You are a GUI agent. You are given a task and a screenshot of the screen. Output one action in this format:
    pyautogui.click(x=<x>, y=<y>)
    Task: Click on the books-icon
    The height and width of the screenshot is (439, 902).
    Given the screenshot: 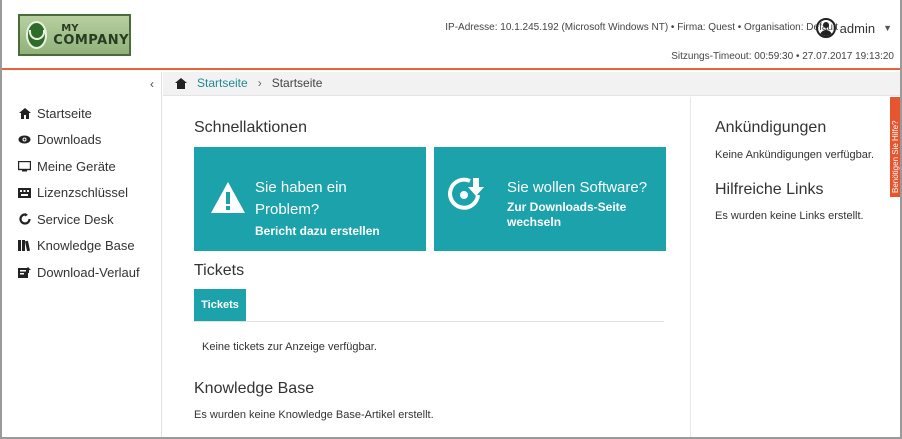 What is the action you would take?
    pyautogui.click(x=24, y=246)
    